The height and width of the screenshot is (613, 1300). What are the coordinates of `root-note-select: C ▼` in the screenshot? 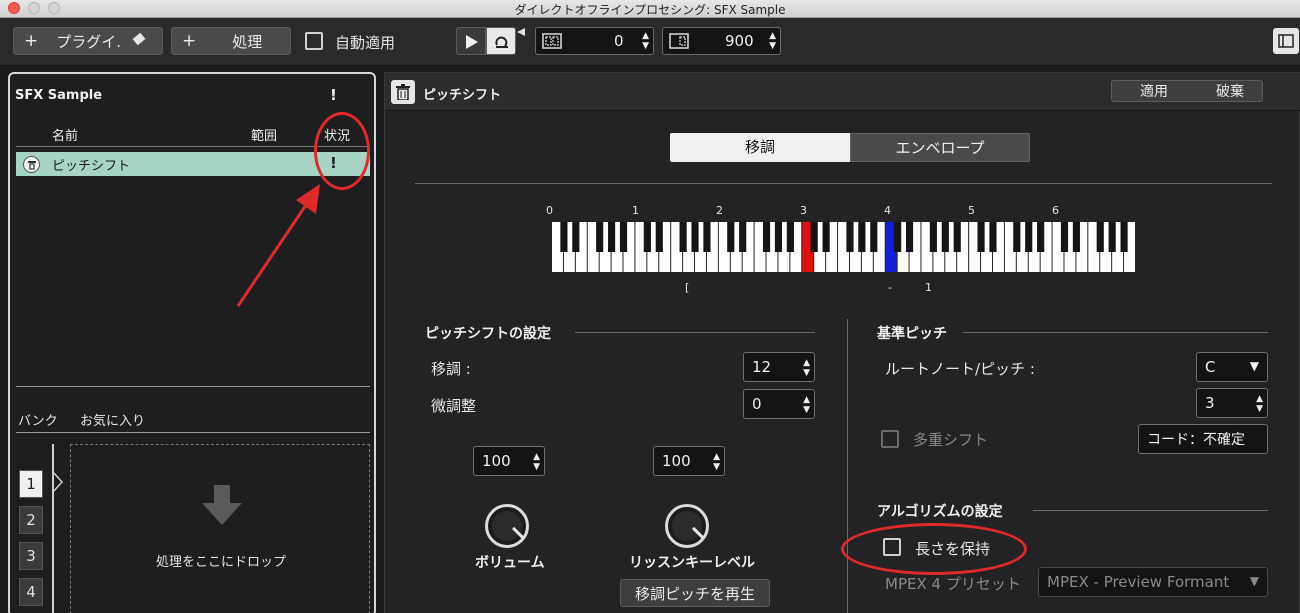 It's located at (1232, 367).